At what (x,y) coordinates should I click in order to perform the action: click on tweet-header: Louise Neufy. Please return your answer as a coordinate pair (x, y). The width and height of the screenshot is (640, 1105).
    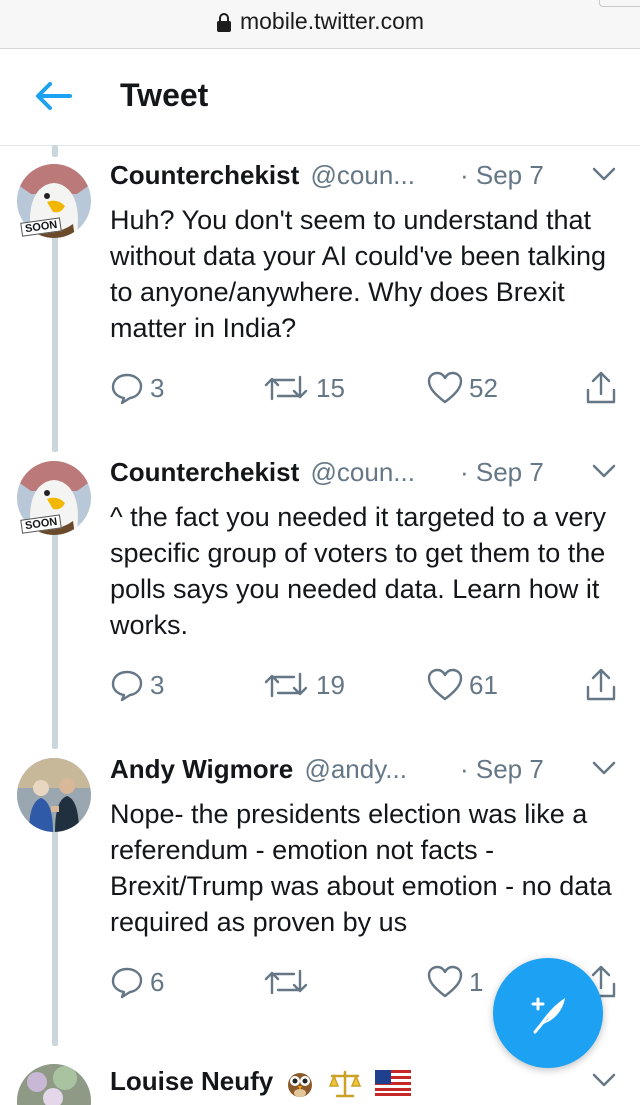
    Looking at the image, I should click on (370, 1083).